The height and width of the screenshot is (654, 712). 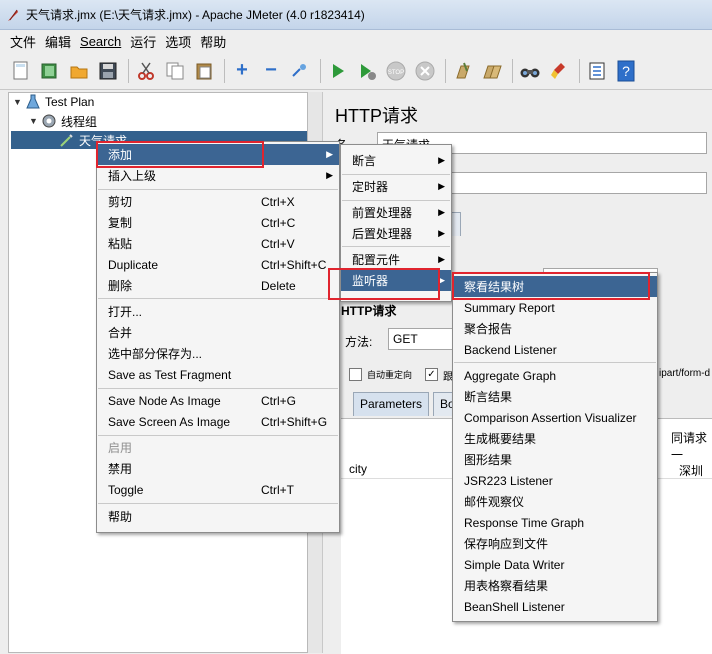 I want to click on listener-item-summary-report: Summary Report, so click(x=555, y=307).